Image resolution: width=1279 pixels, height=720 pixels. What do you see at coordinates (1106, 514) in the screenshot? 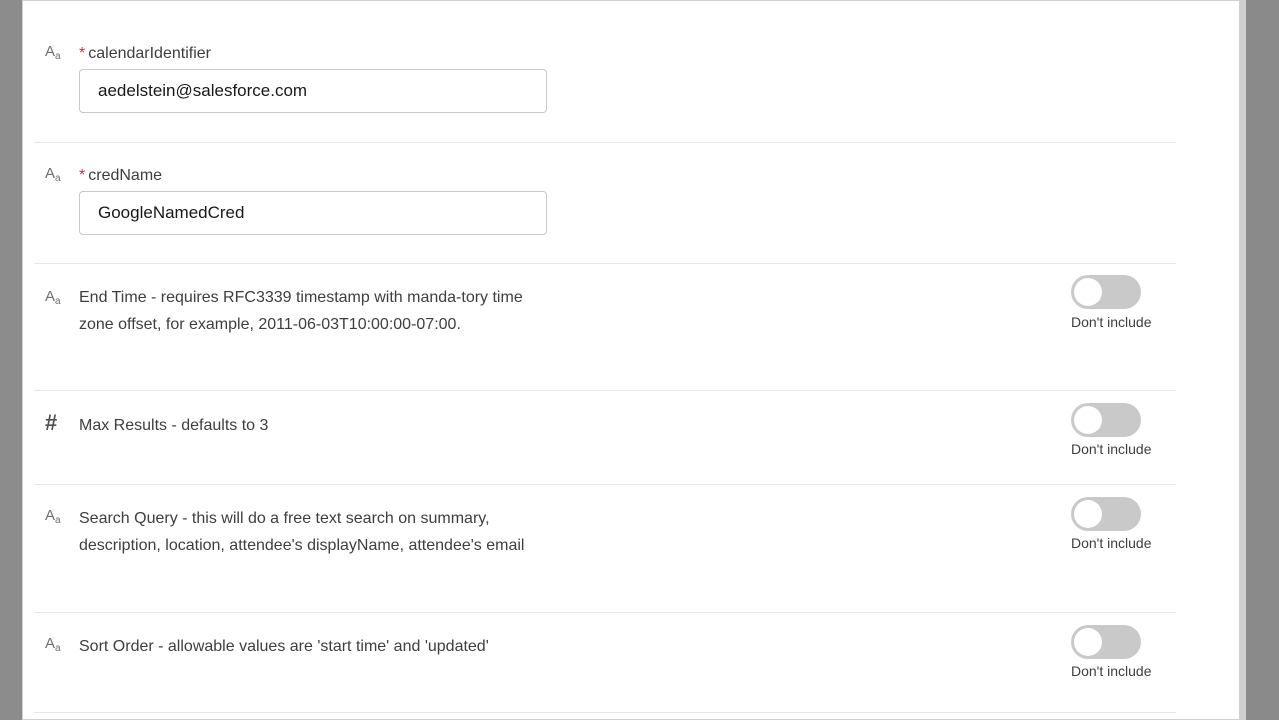
I see `include-toggle-search-query` at bounding box center [1106, 514].